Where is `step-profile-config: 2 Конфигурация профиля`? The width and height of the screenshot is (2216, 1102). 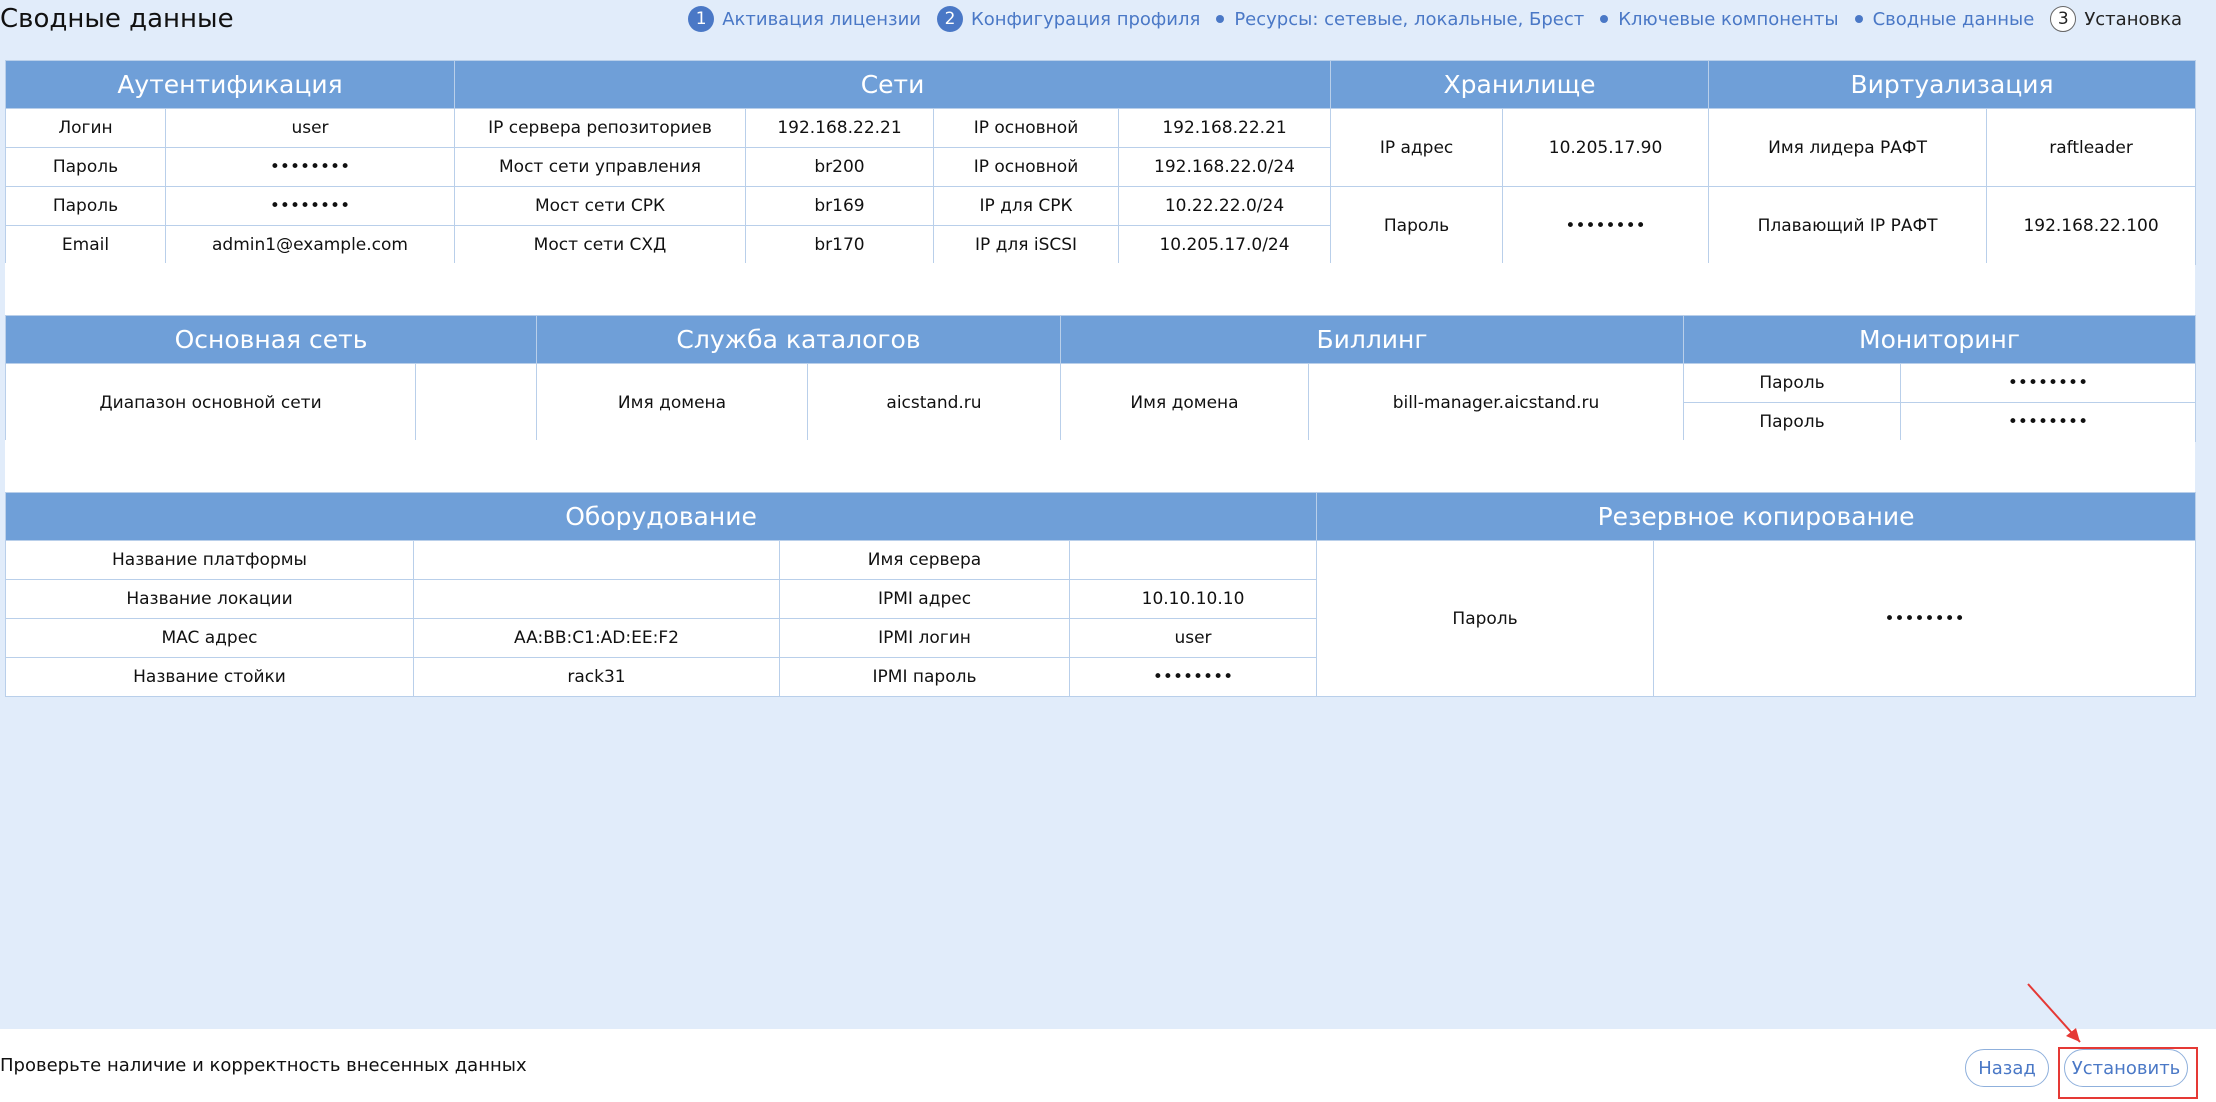
step-profile-config: 2 Конфигурация профиля is located at coordinates (1068, 19).